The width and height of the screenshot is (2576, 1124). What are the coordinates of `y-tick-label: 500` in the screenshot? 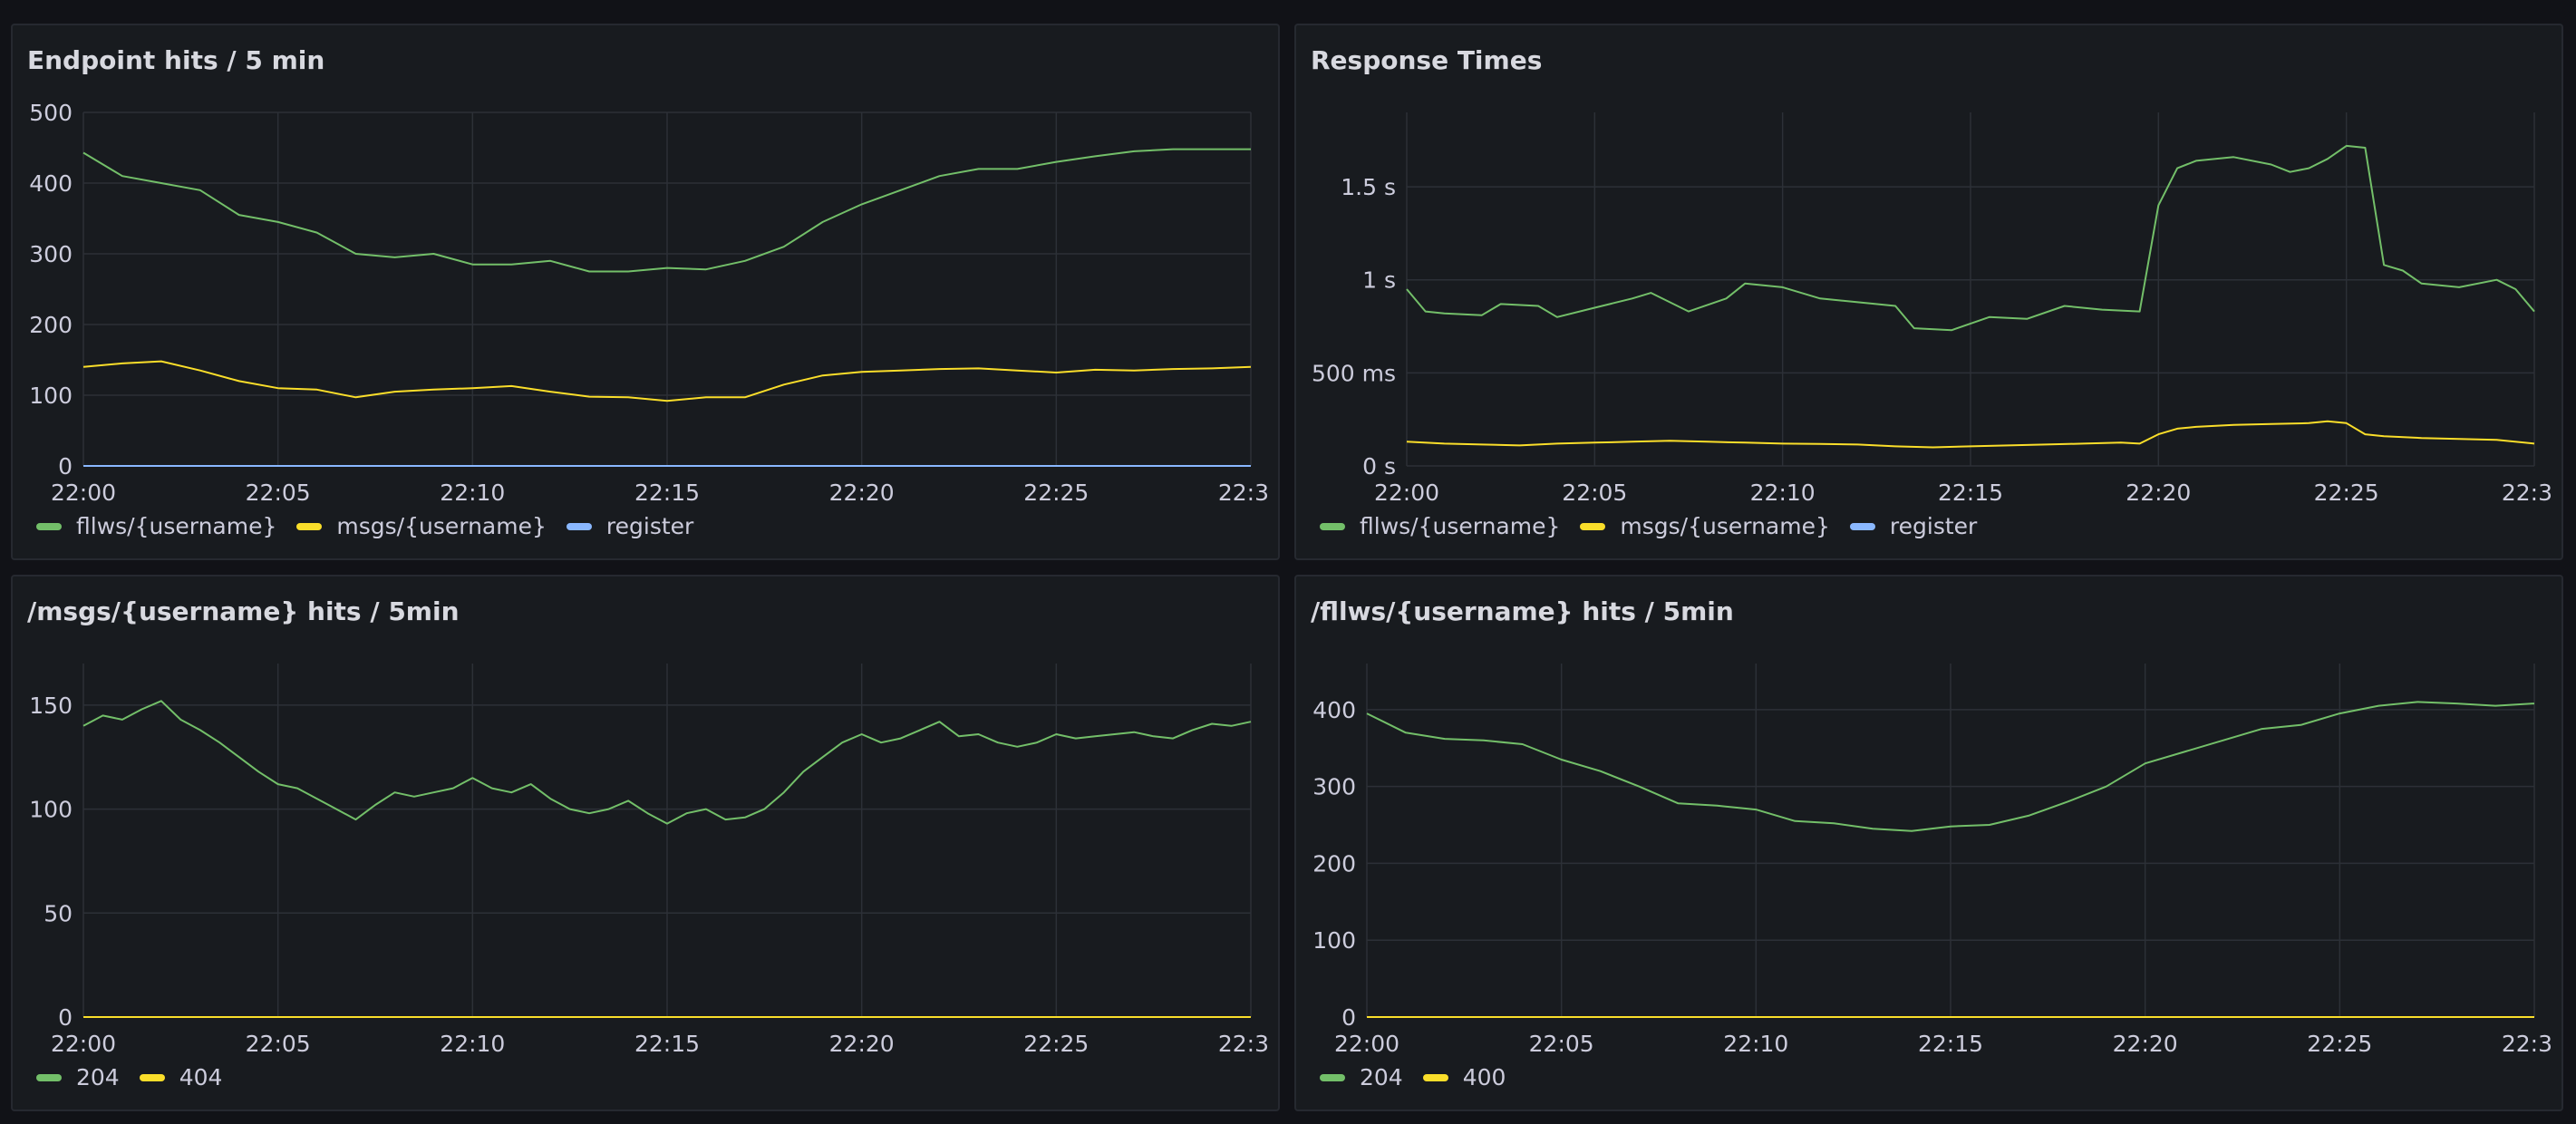 It's located at (51, 113).